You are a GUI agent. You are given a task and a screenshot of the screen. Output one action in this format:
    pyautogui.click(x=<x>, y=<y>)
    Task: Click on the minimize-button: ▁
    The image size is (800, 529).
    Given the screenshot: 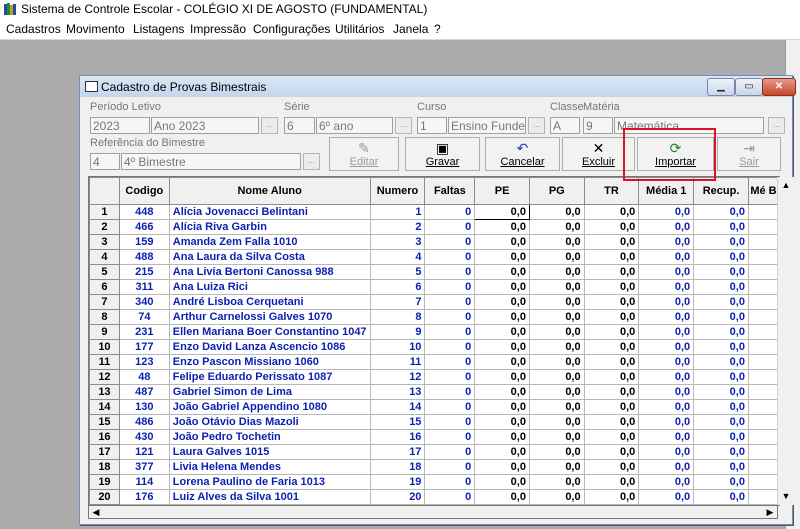 What is the action you would take?
    pyautogui.click(x=721, y=87)
    